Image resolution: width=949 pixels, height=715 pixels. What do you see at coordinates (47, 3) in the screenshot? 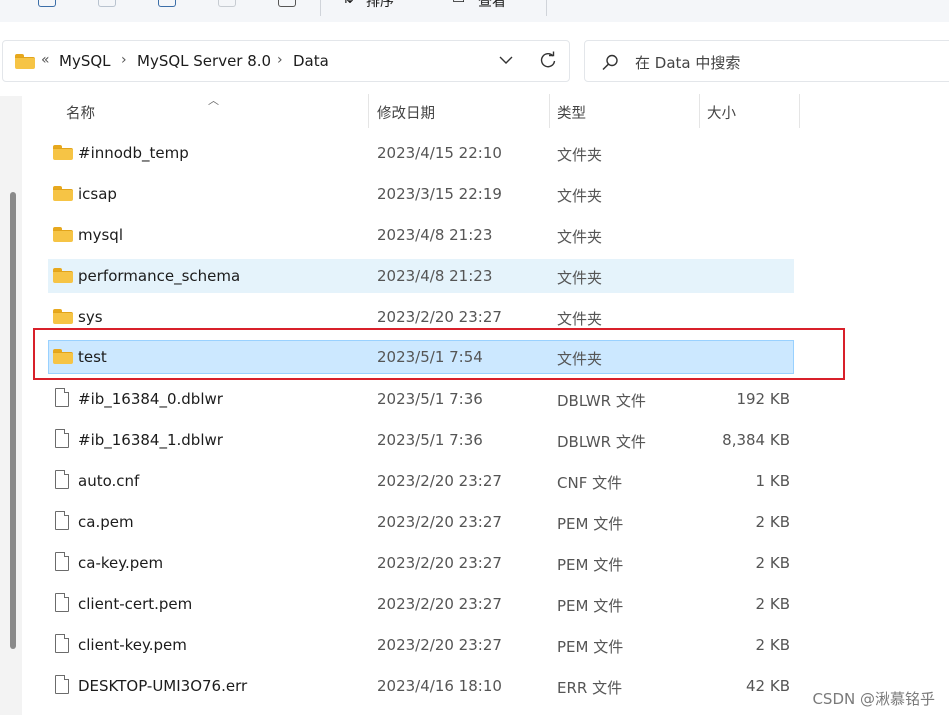
I see `new-icon` at bounding box center [47, 3].